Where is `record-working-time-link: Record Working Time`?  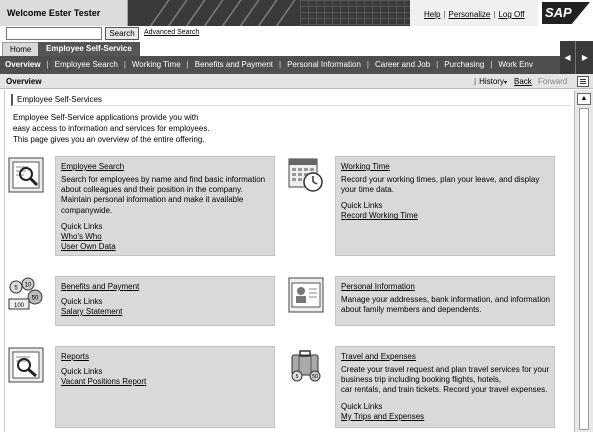
record-working-time-link: Record Working Time is located at coordinates (447, 216).